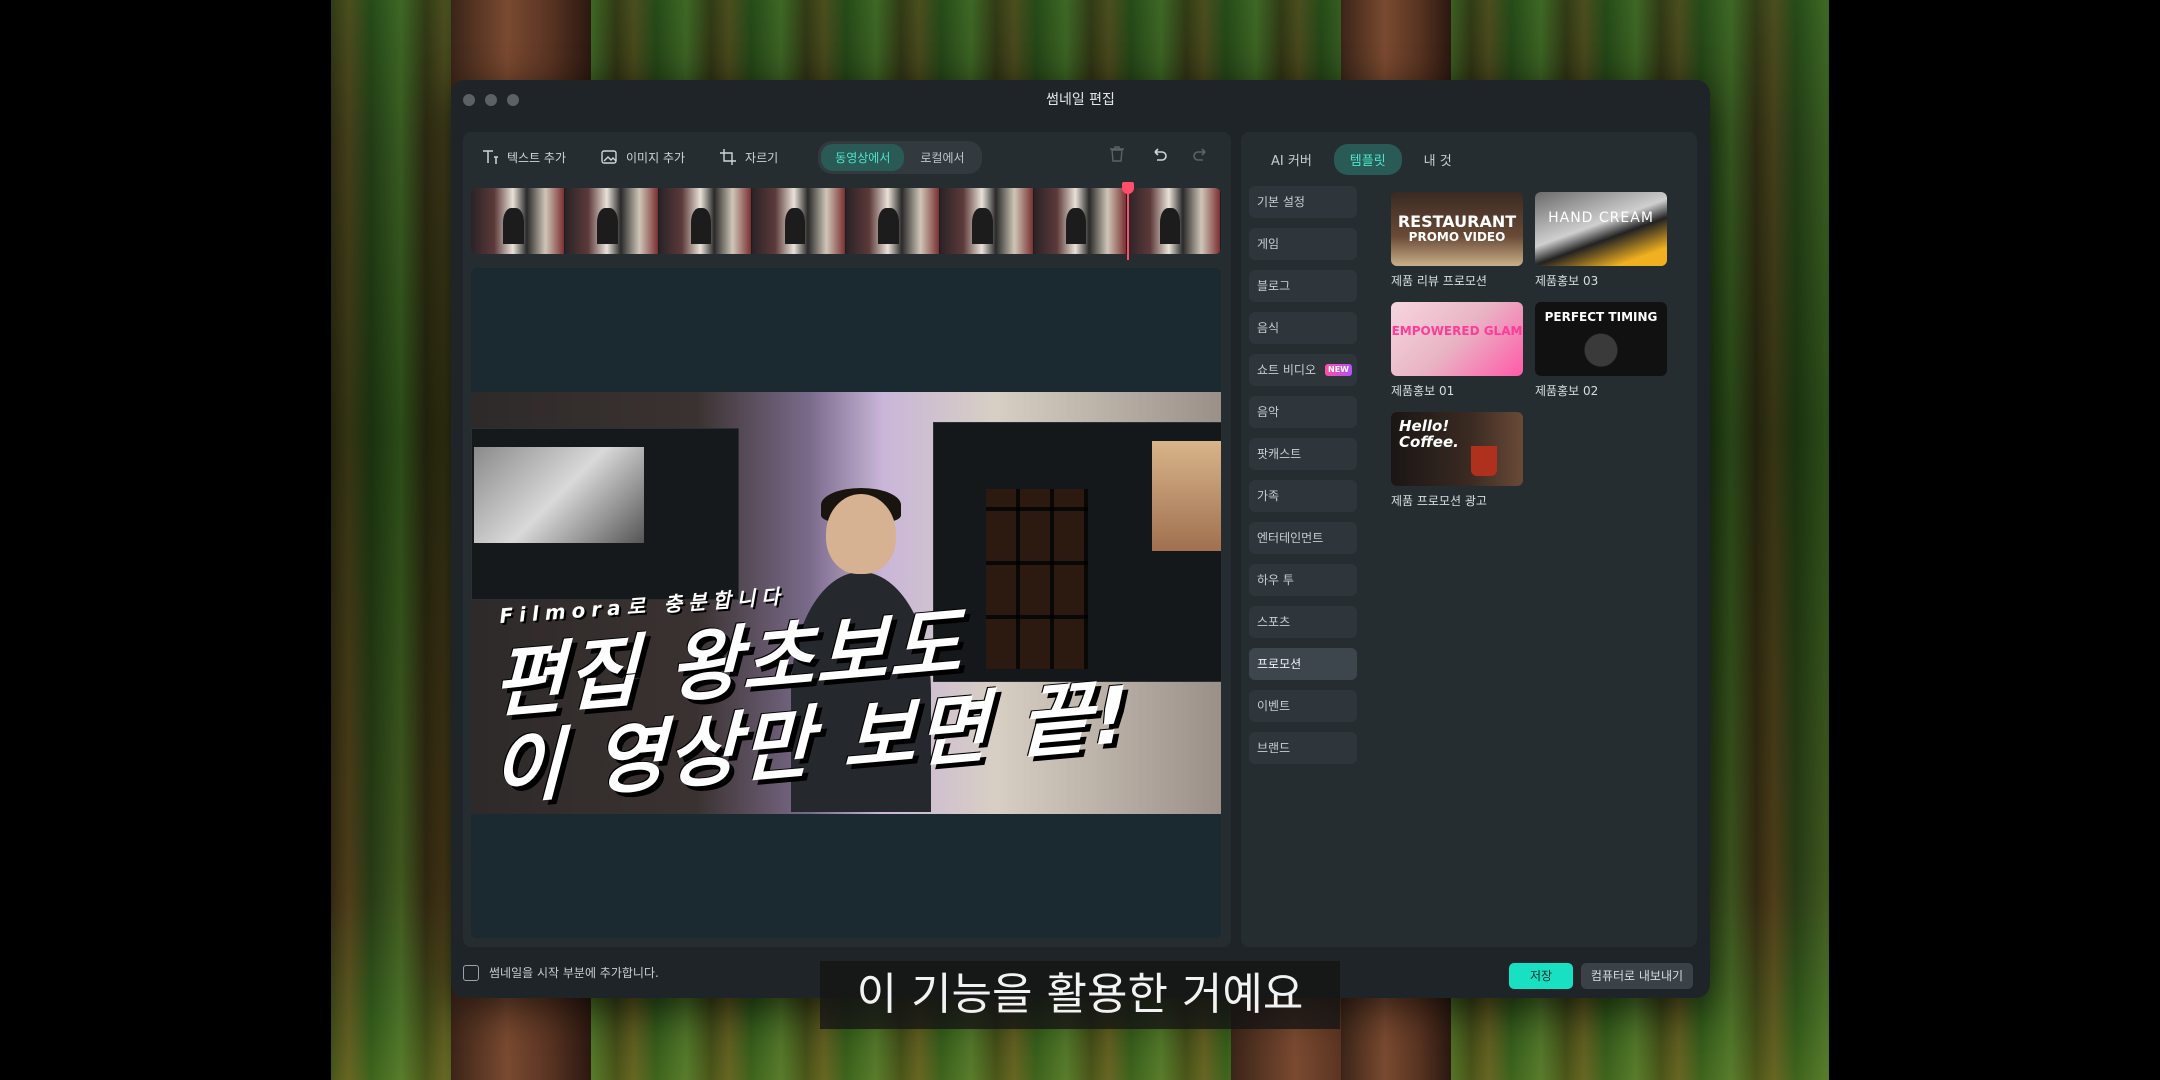 This screenshot has width=2160, height=1080. I want to click on add-image-button: 이미지 추가, so click(642, 157).